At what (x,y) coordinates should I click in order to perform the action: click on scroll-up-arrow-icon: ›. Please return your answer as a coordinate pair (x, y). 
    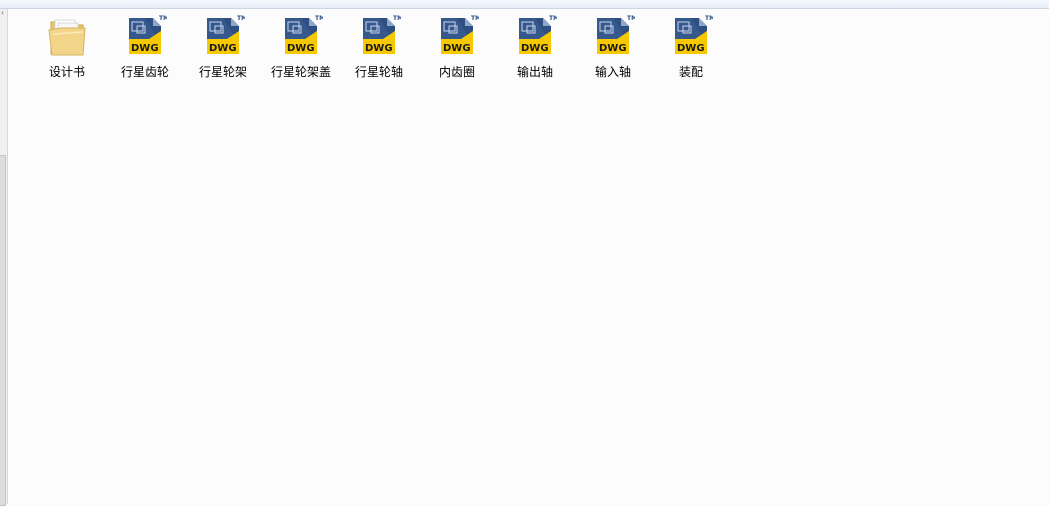
    Looking at the image, I should click on (2, 13).